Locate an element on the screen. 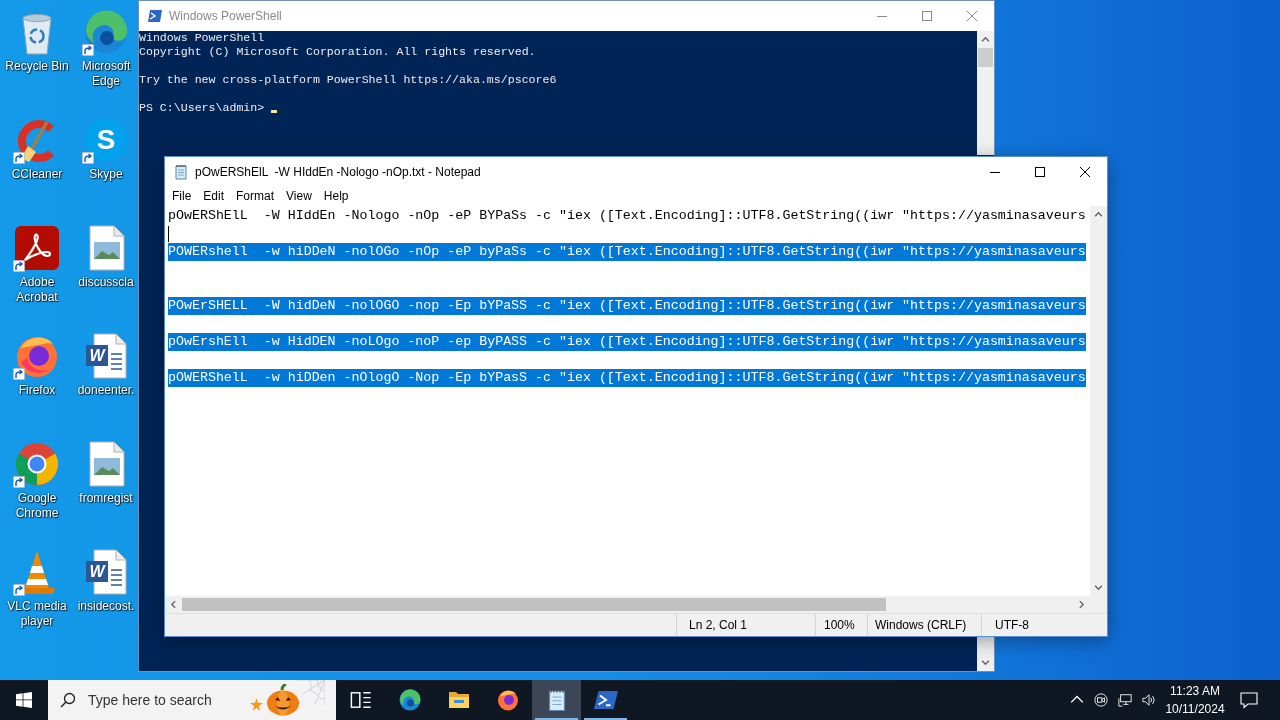 This screenshot has width=1280, height=720. encoding: UTF-8 is located at coordinates (1044, 625).